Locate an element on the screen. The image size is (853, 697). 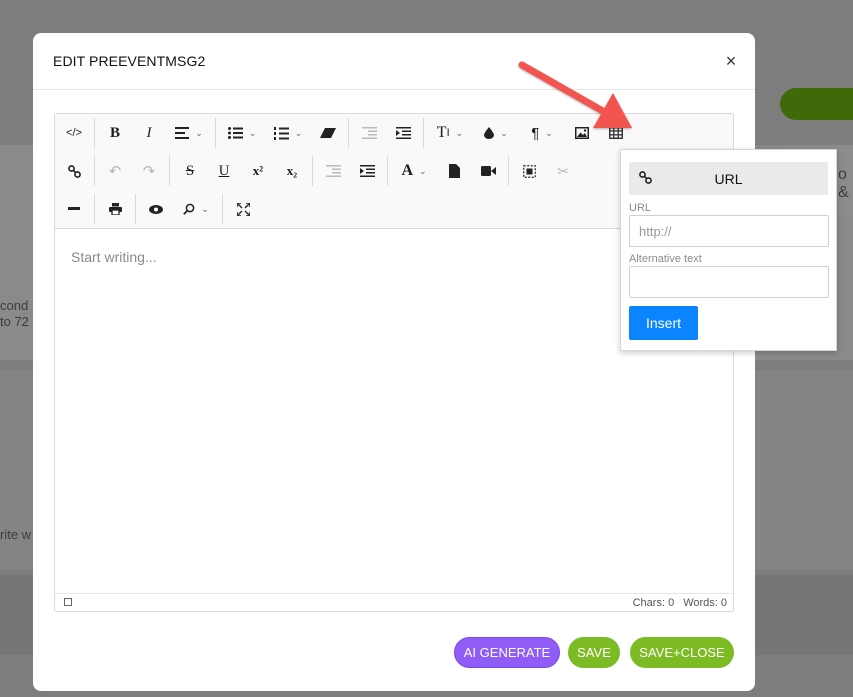
strikethrough-button: S is located at coordinates (190, 171).